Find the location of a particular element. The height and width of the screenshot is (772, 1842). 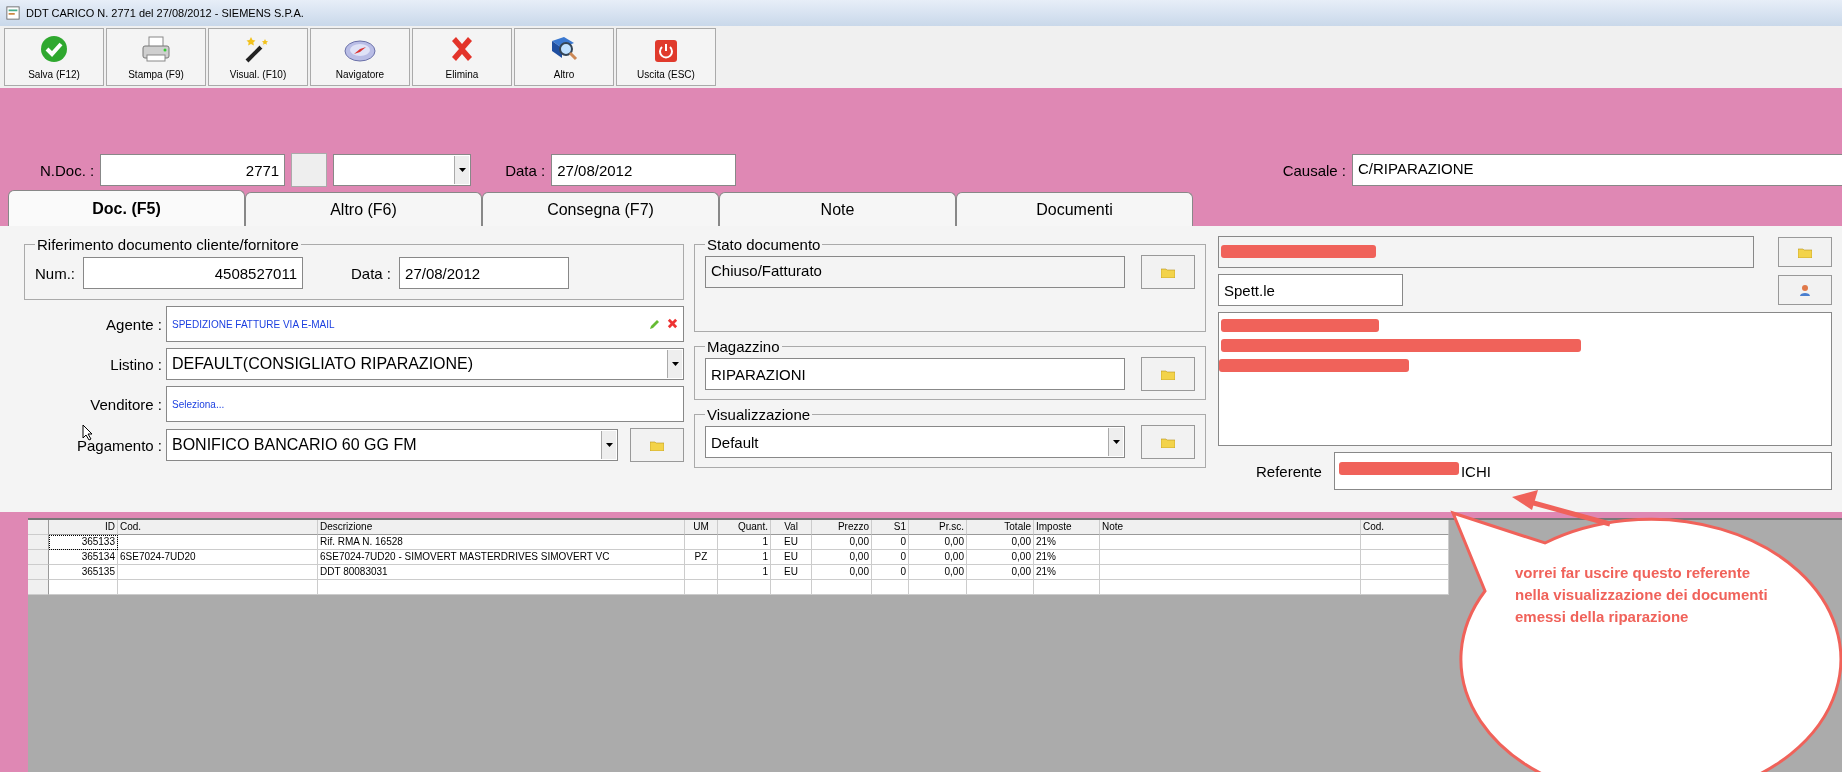

column-header: Prezzo is located at coordinates (842, 527).